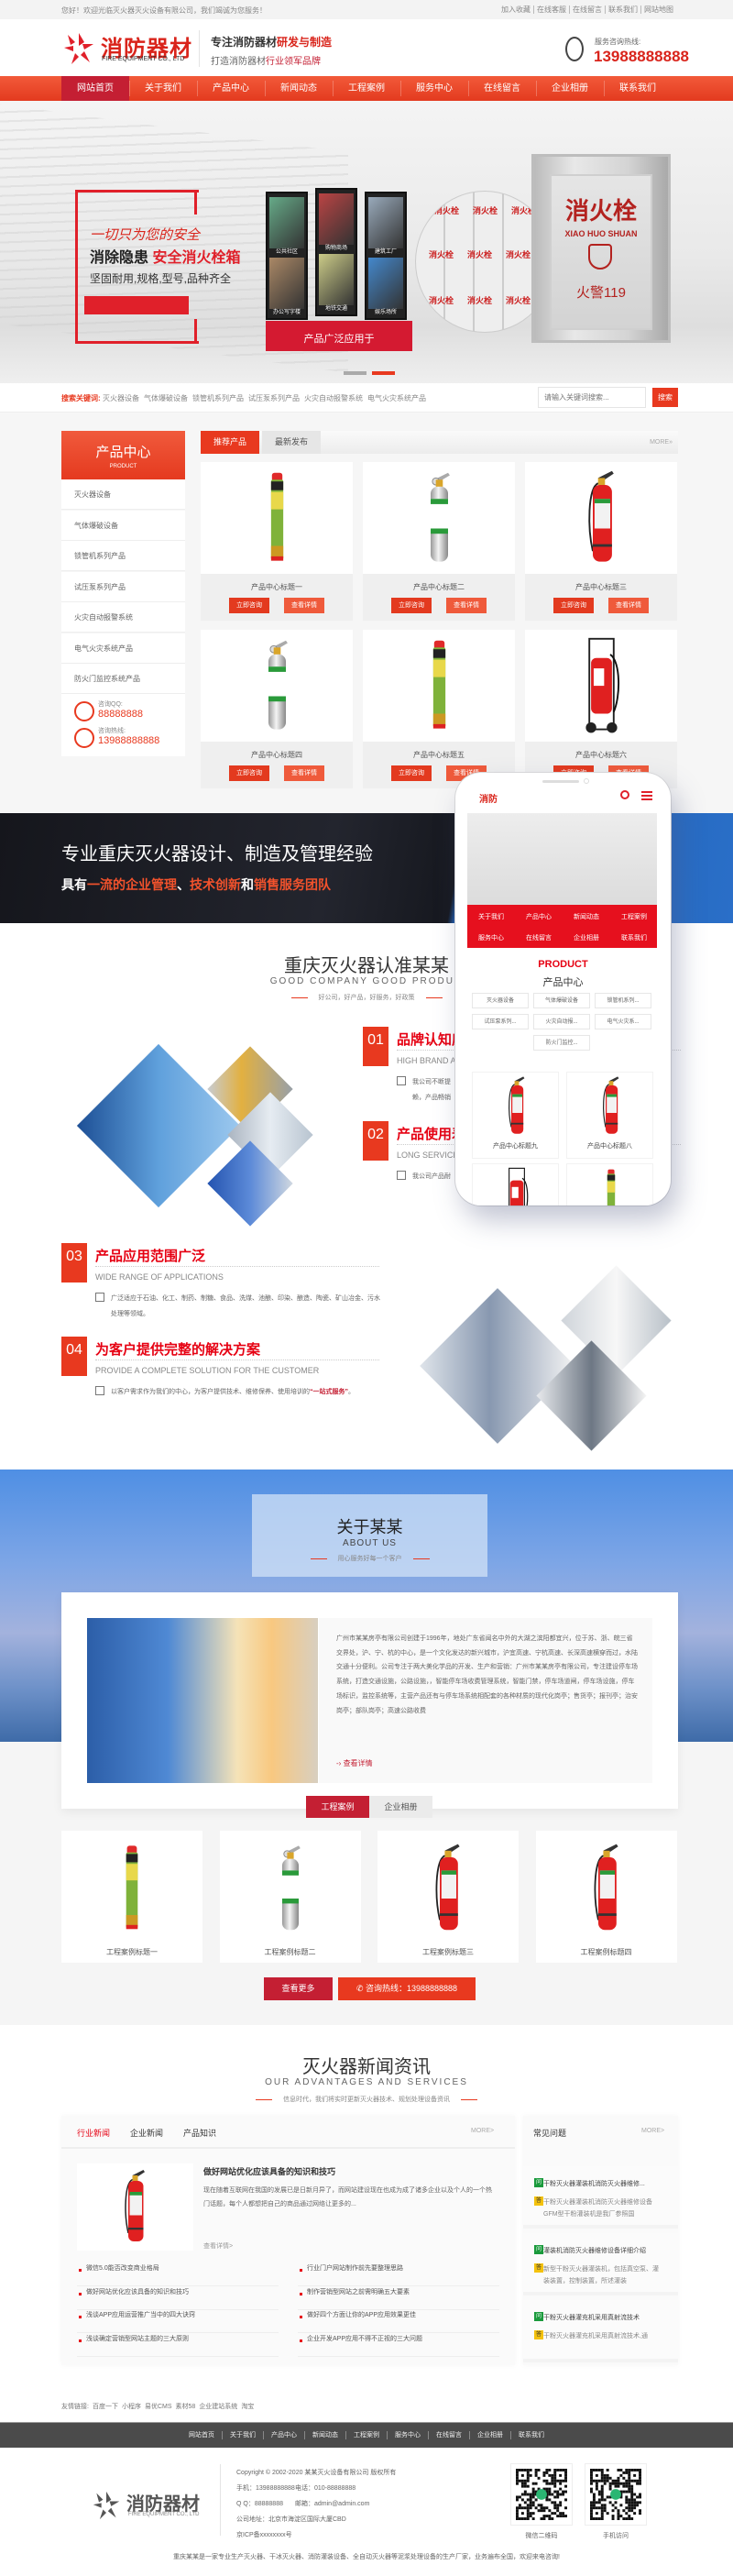  I want to click on footer-nav-item: 网站首页, so click(201, 2435).